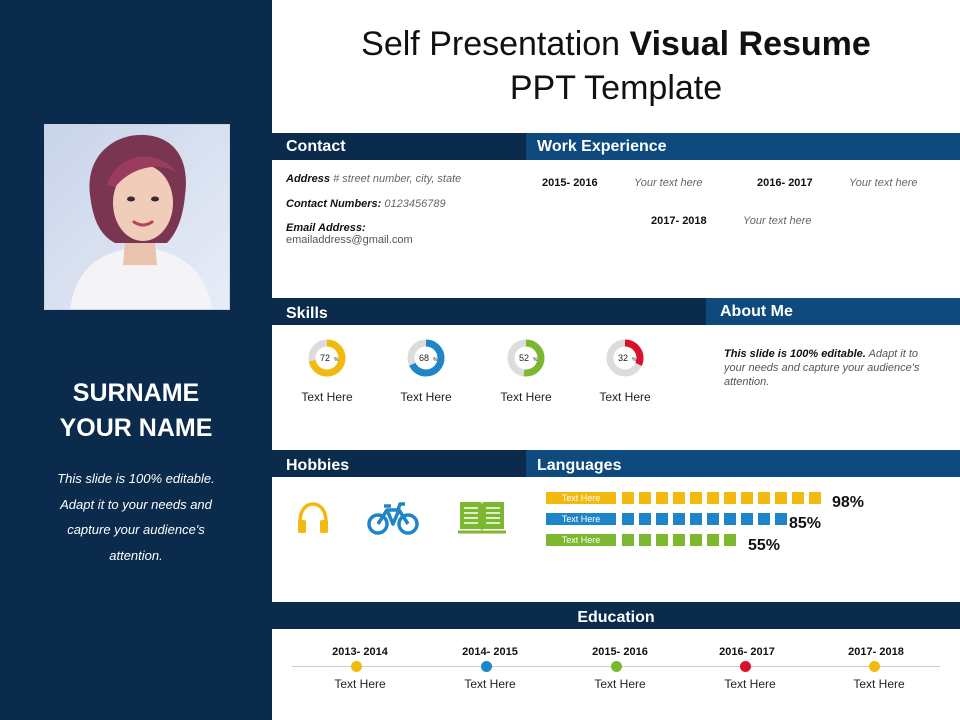  I want to click on email-label: Email Address:, so click(326, 228).